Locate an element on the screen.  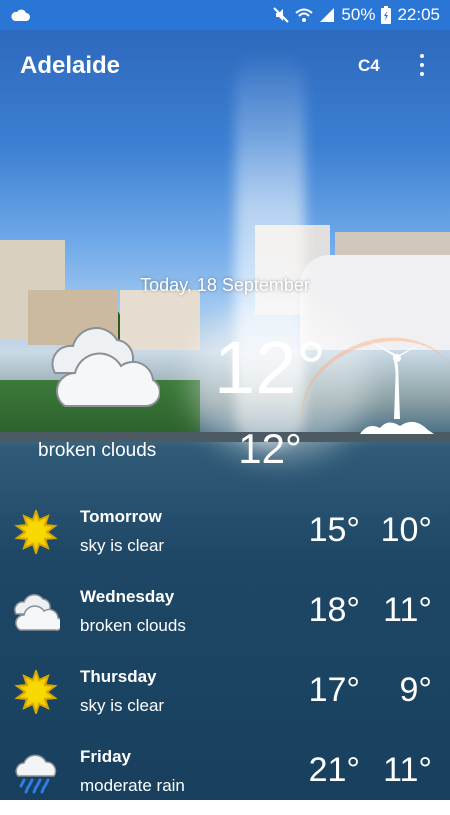
cloud-icon is located at coordinates (20, 15).